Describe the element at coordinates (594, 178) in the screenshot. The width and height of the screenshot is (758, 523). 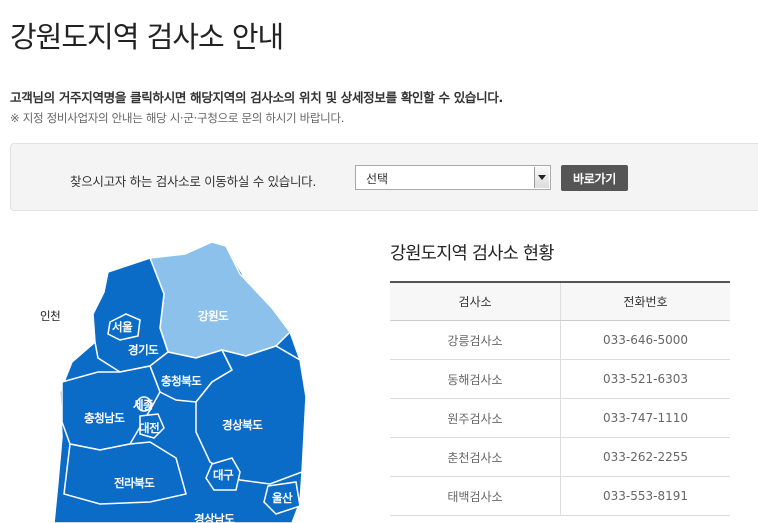
I see `go-button: 바로가기` at that location.